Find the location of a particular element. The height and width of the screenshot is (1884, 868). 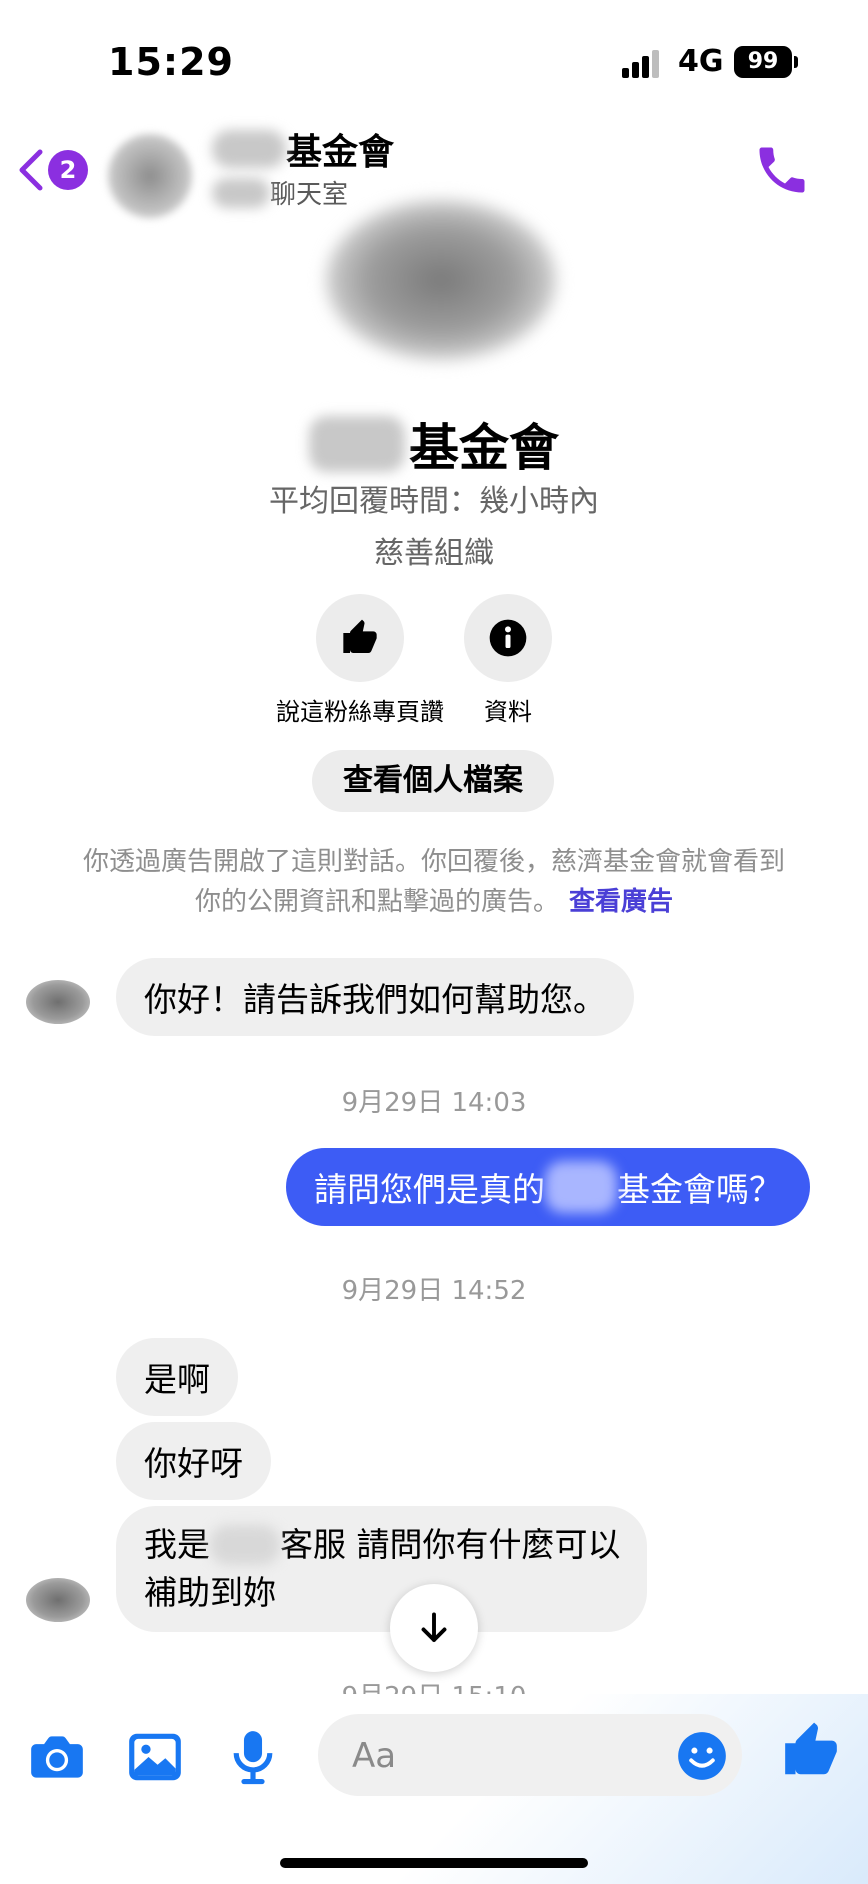

view-ad-link: 查看廣告 is located at coordinates (621, 902).